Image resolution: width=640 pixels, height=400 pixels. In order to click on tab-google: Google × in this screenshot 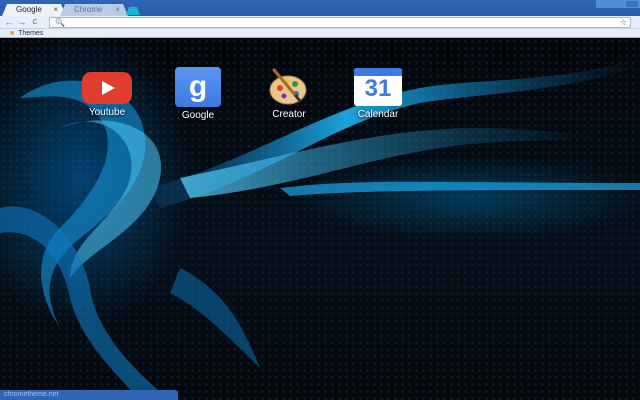, I will do `click(34, 10)`.